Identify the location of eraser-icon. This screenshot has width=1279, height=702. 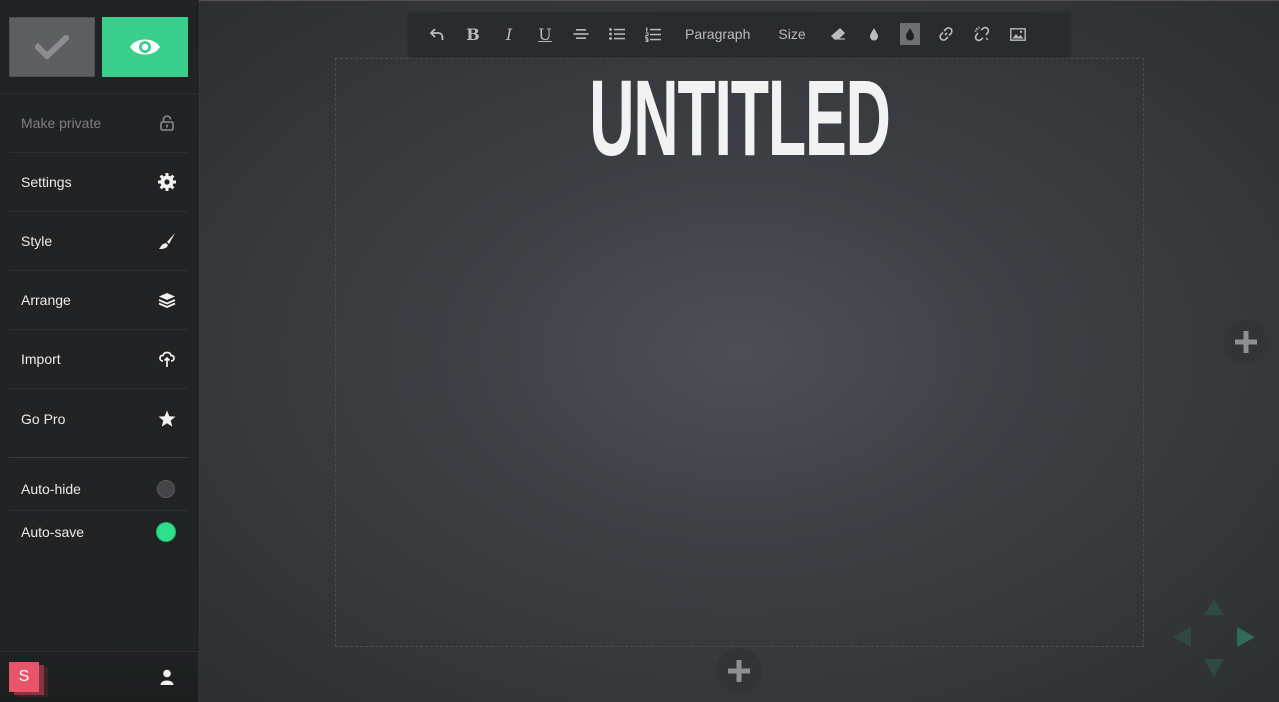
(837, 34).